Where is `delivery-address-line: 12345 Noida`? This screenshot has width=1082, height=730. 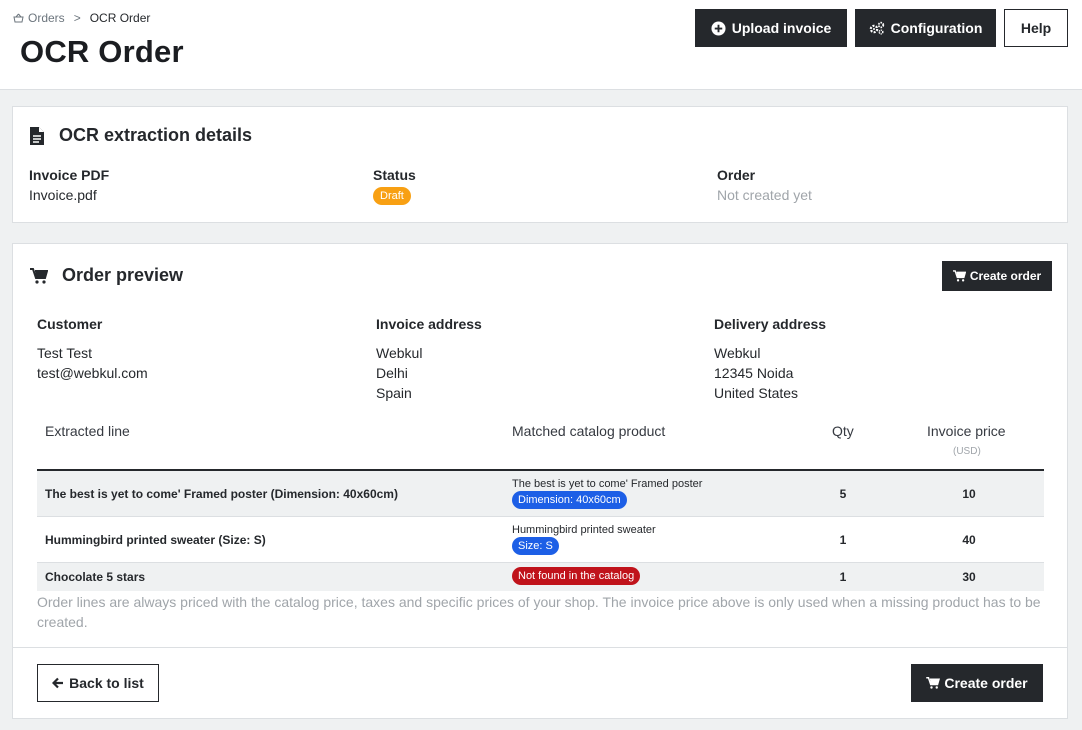
delivery-address-line: 12345 Noida is located at coordinates (754, 373).